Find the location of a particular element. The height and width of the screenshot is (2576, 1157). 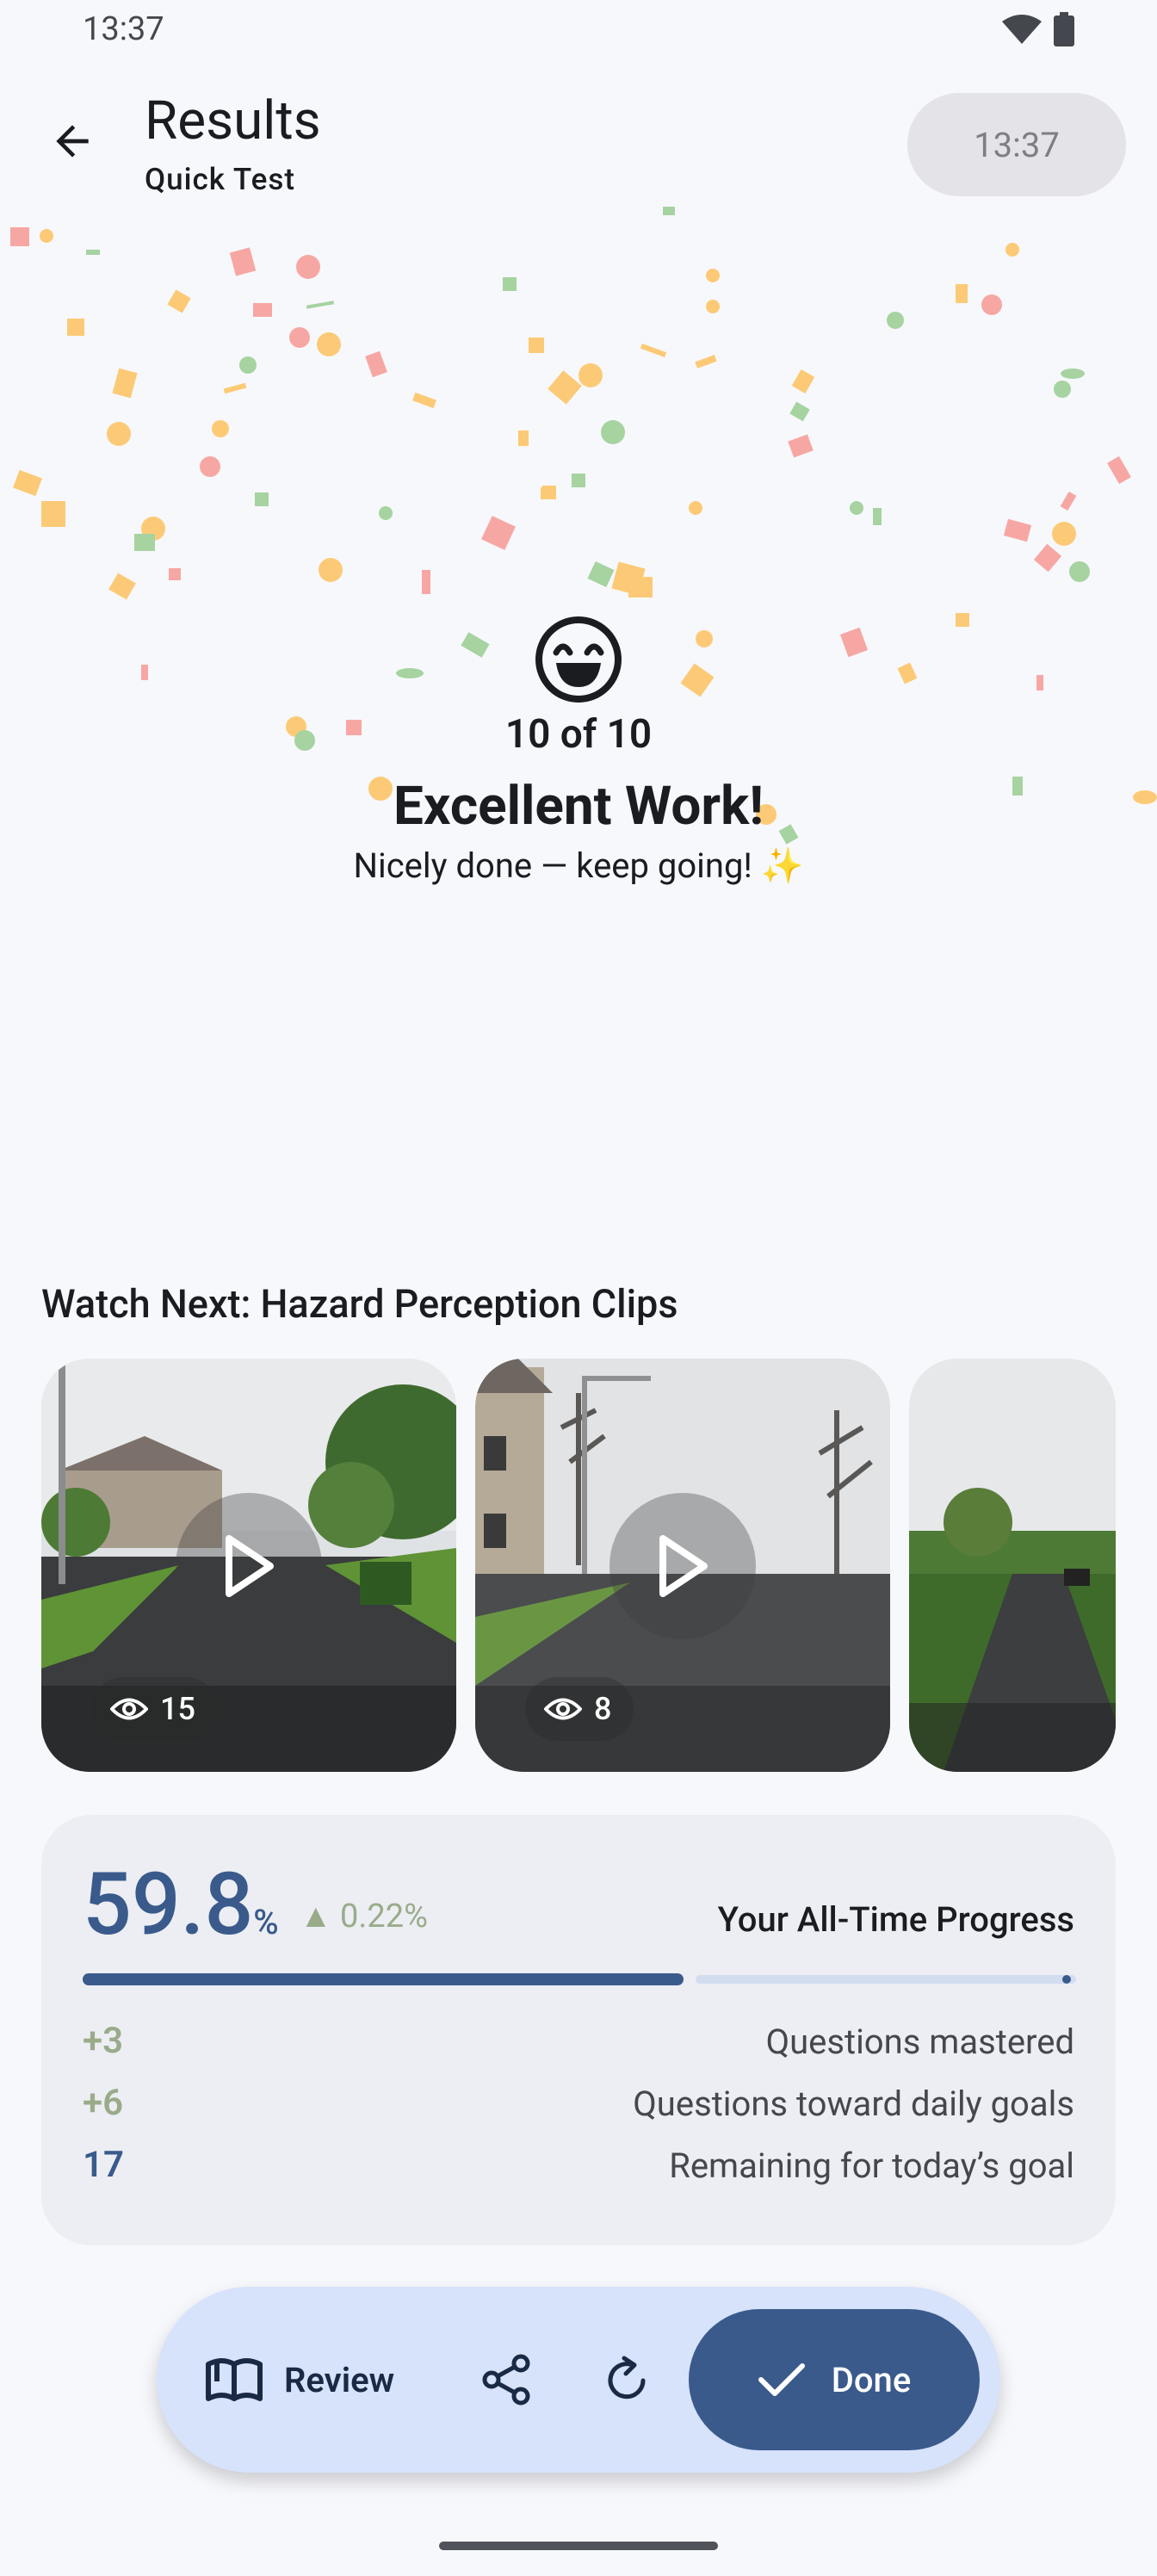

progress-percent-sign: % is located at coordinates (266, 1922).